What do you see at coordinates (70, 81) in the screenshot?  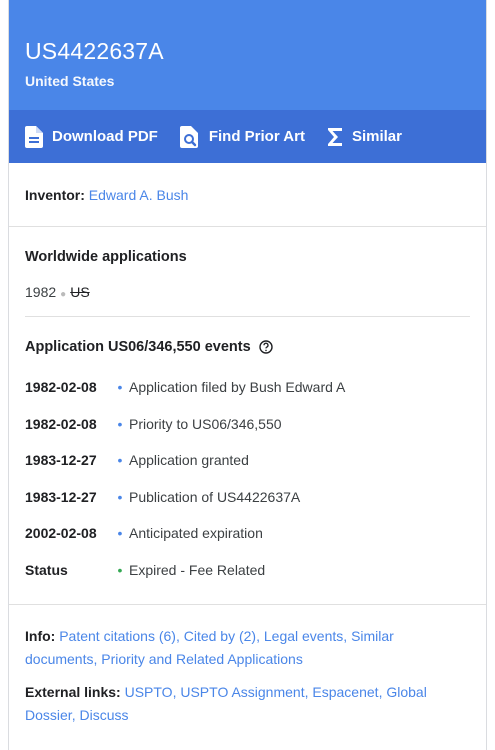 I see `country-label: United States` at bounding box center [70, 81].